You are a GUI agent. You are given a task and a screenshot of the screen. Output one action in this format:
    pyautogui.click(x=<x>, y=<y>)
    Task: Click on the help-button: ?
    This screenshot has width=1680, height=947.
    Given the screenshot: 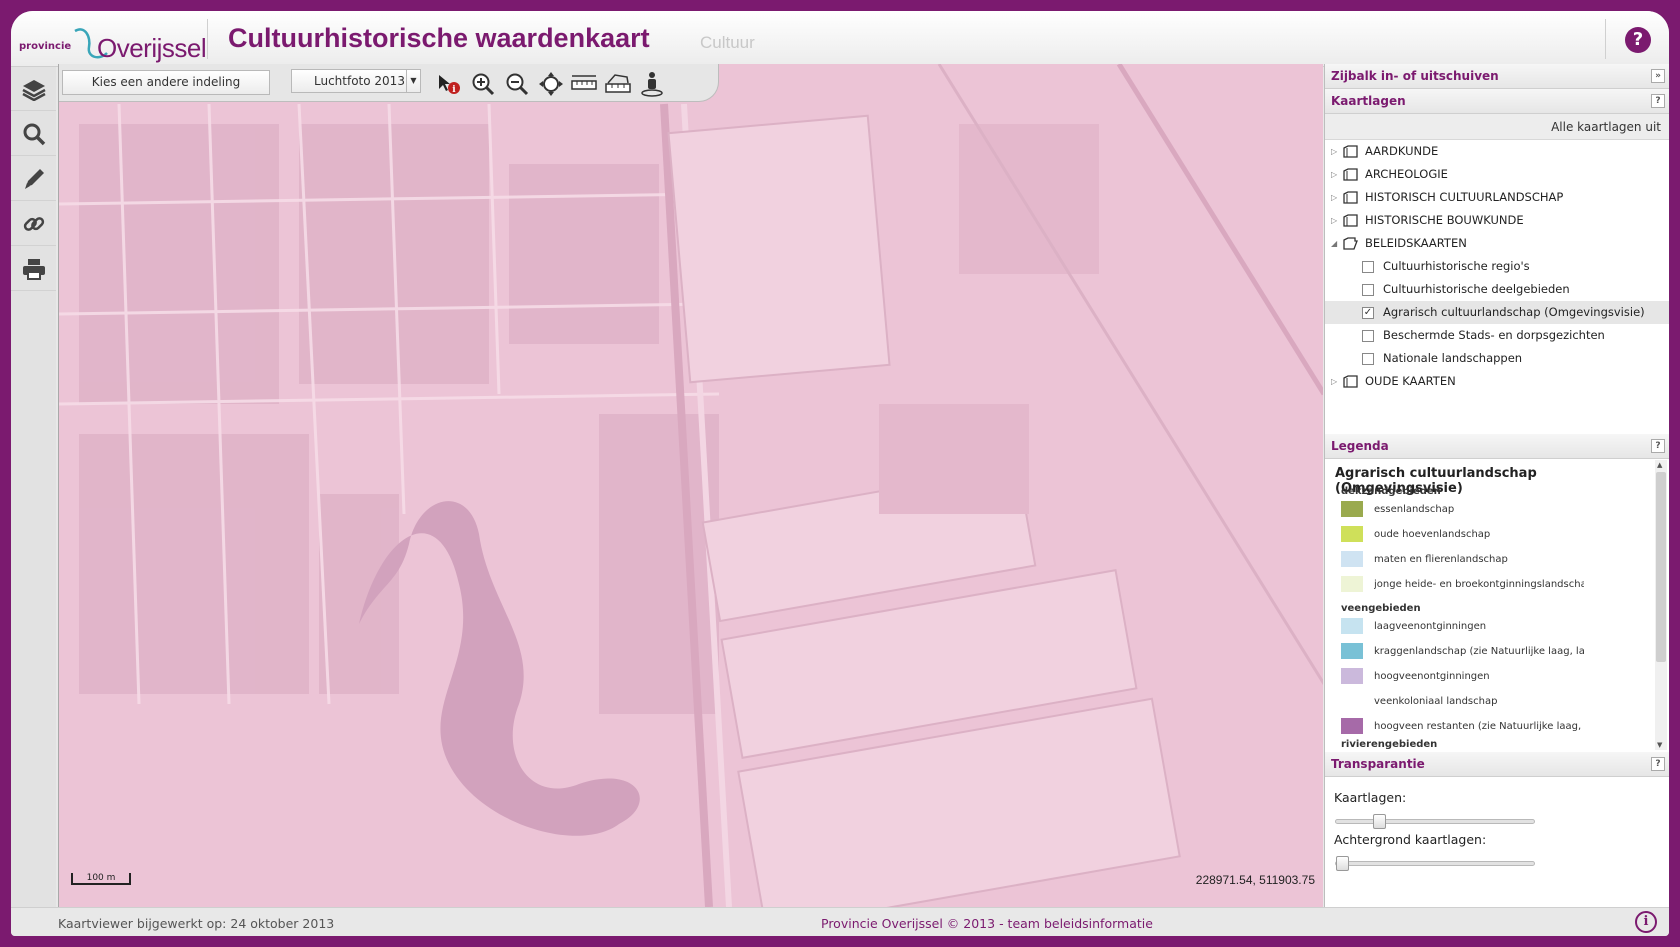 What is the action you would take?
    pyautogui.click(x=1638, y=40)
    